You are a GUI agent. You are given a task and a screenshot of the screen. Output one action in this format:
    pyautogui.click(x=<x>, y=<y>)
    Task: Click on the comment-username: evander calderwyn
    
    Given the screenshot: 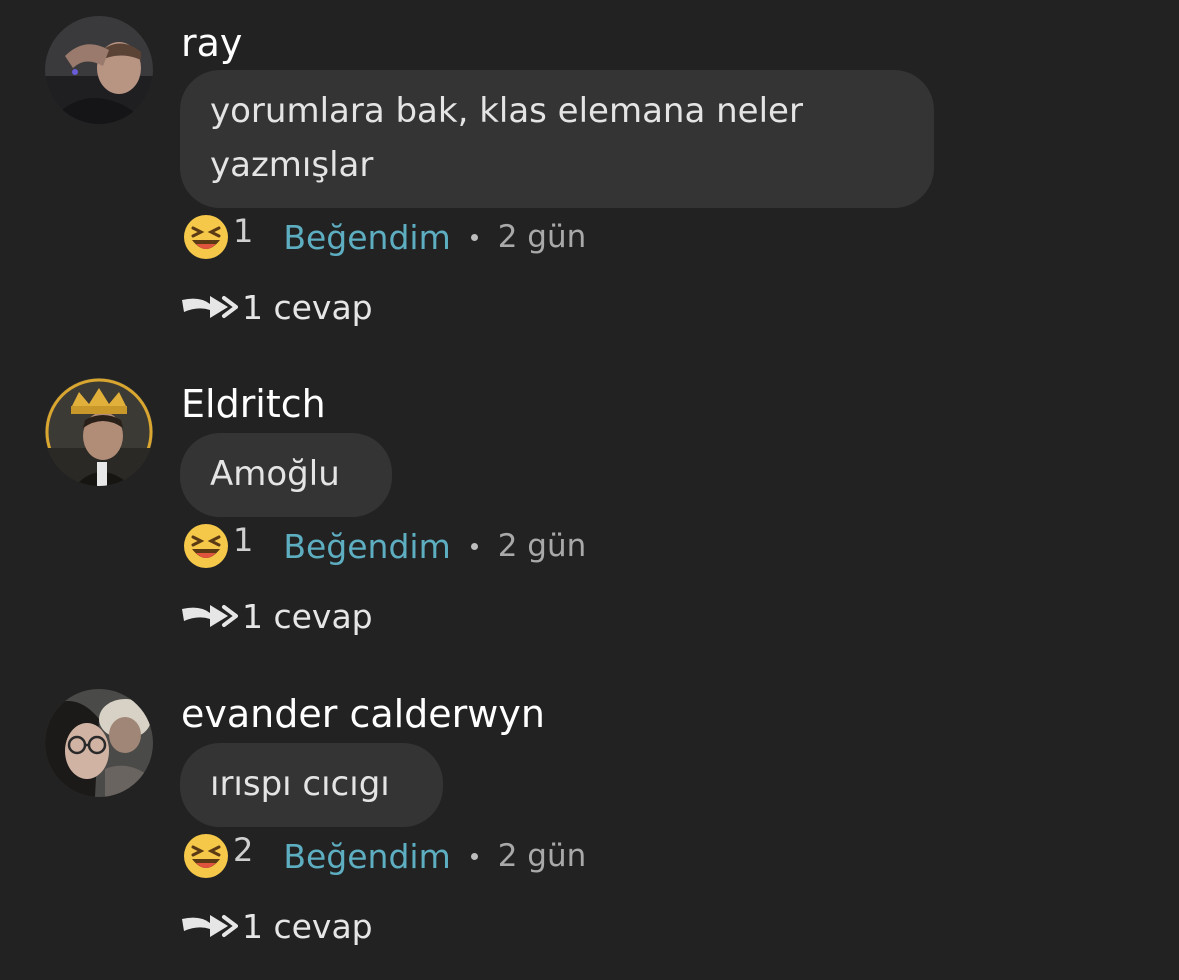 What is the action you would take?
    pyautogui.click(x=363, y=714)
    